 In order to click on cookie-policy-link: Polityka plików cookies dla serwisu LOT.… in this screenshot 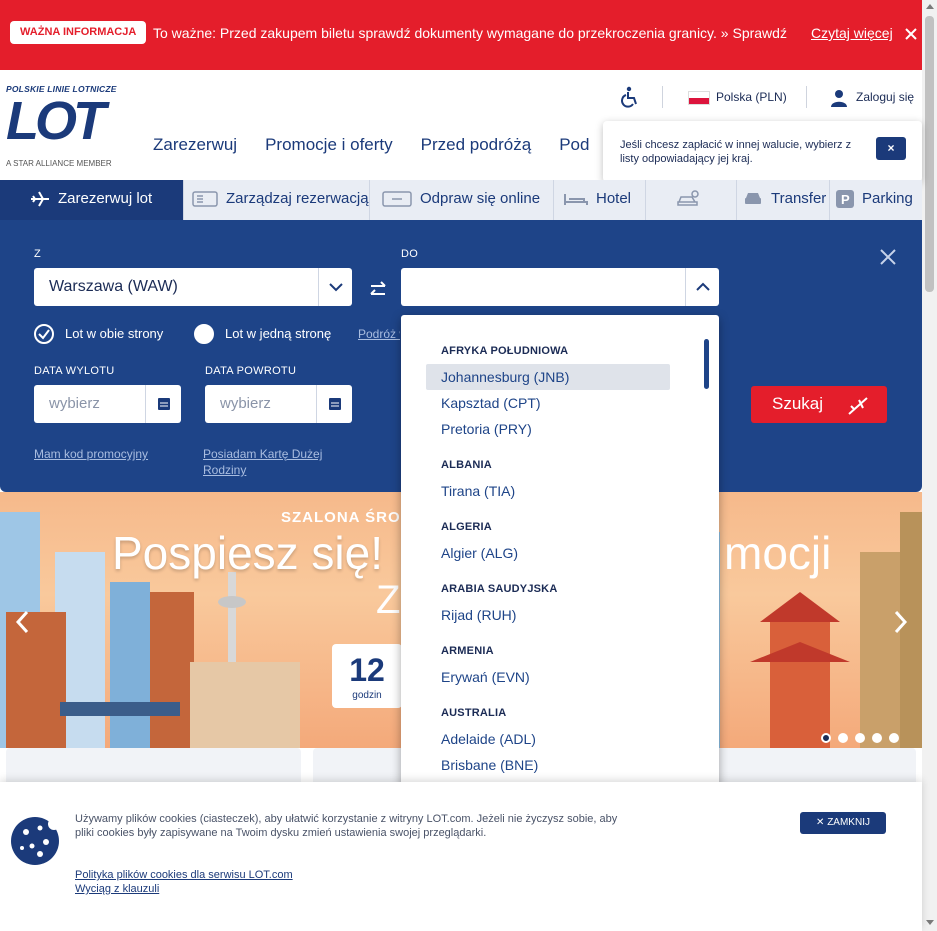, I will do `click(184, 875)`.